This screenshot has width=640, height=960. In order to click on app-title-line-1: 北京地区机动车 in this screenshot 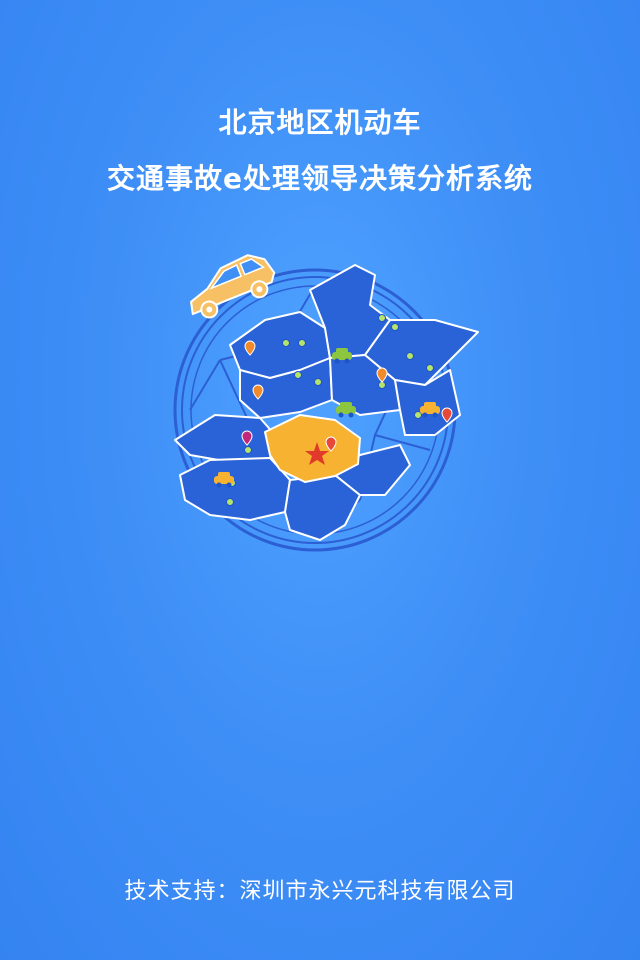, I will do `click(320, 122)`.